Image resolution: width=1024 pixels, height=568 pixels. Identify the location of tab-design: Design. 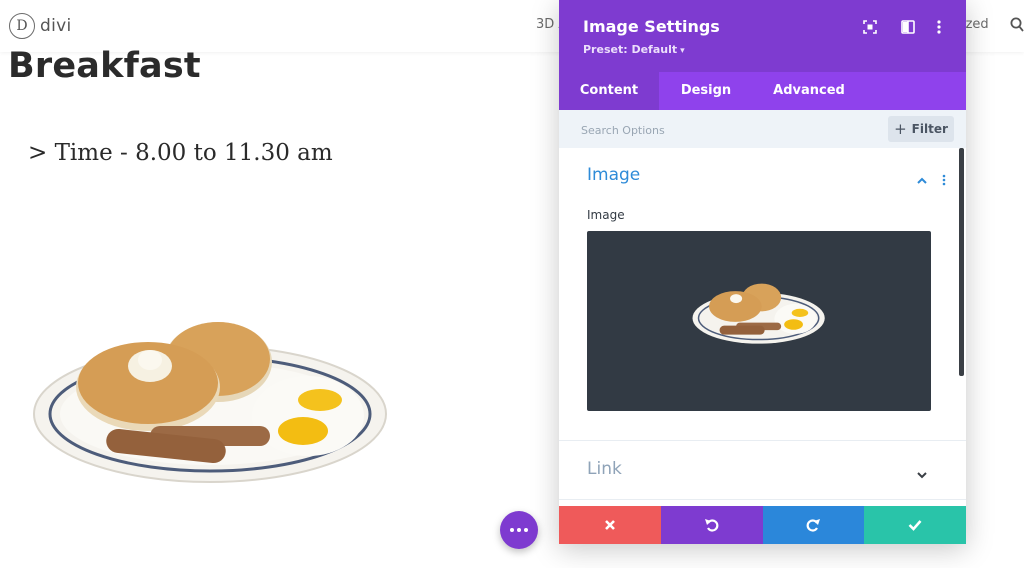
(706, 91).